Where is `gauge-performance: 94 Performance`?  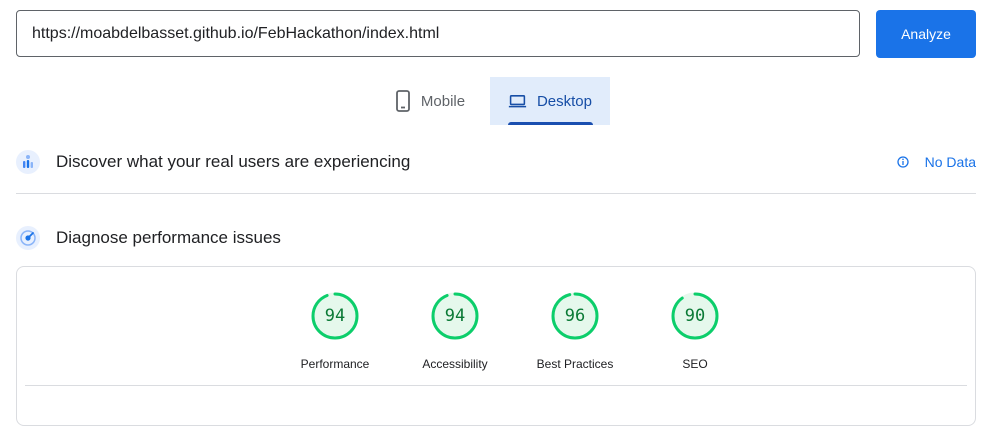
gauge-performance: 94 Performance is located at coordinates (335, 331).